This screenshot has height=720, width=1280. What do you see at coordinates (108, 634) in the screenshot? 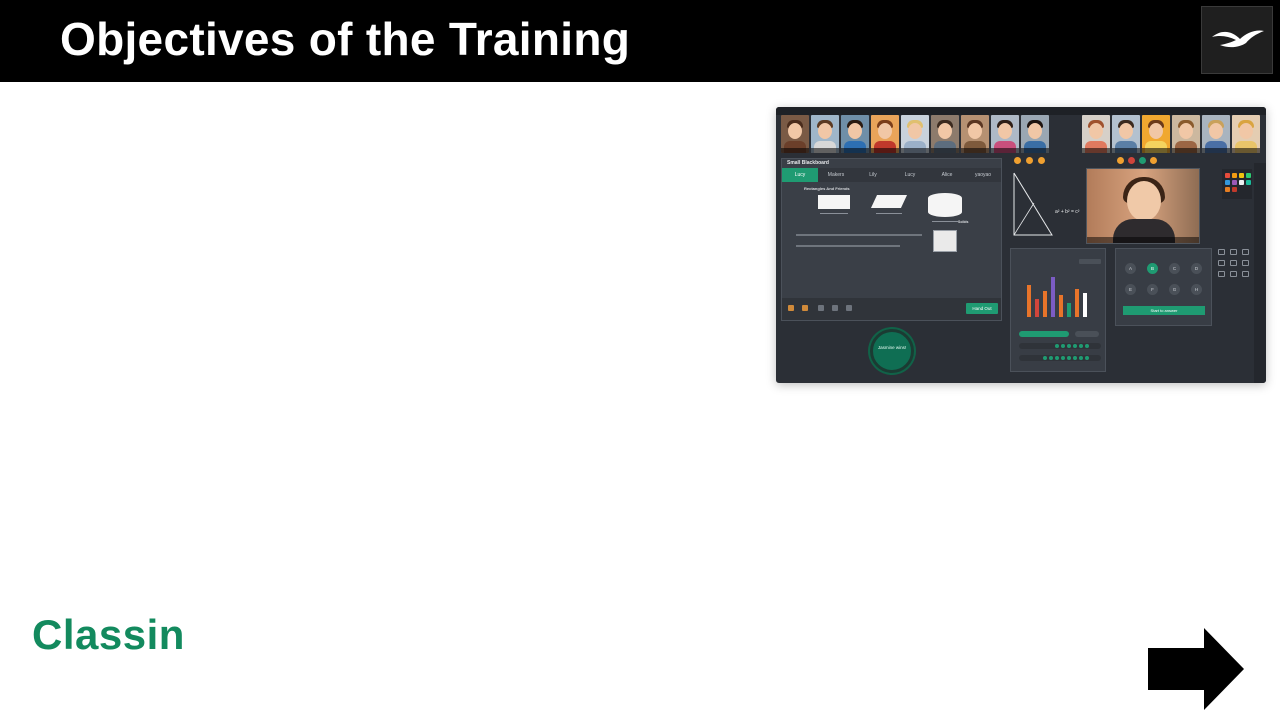
I see `classin-logo: Classin` at bounding box center [108, 634].